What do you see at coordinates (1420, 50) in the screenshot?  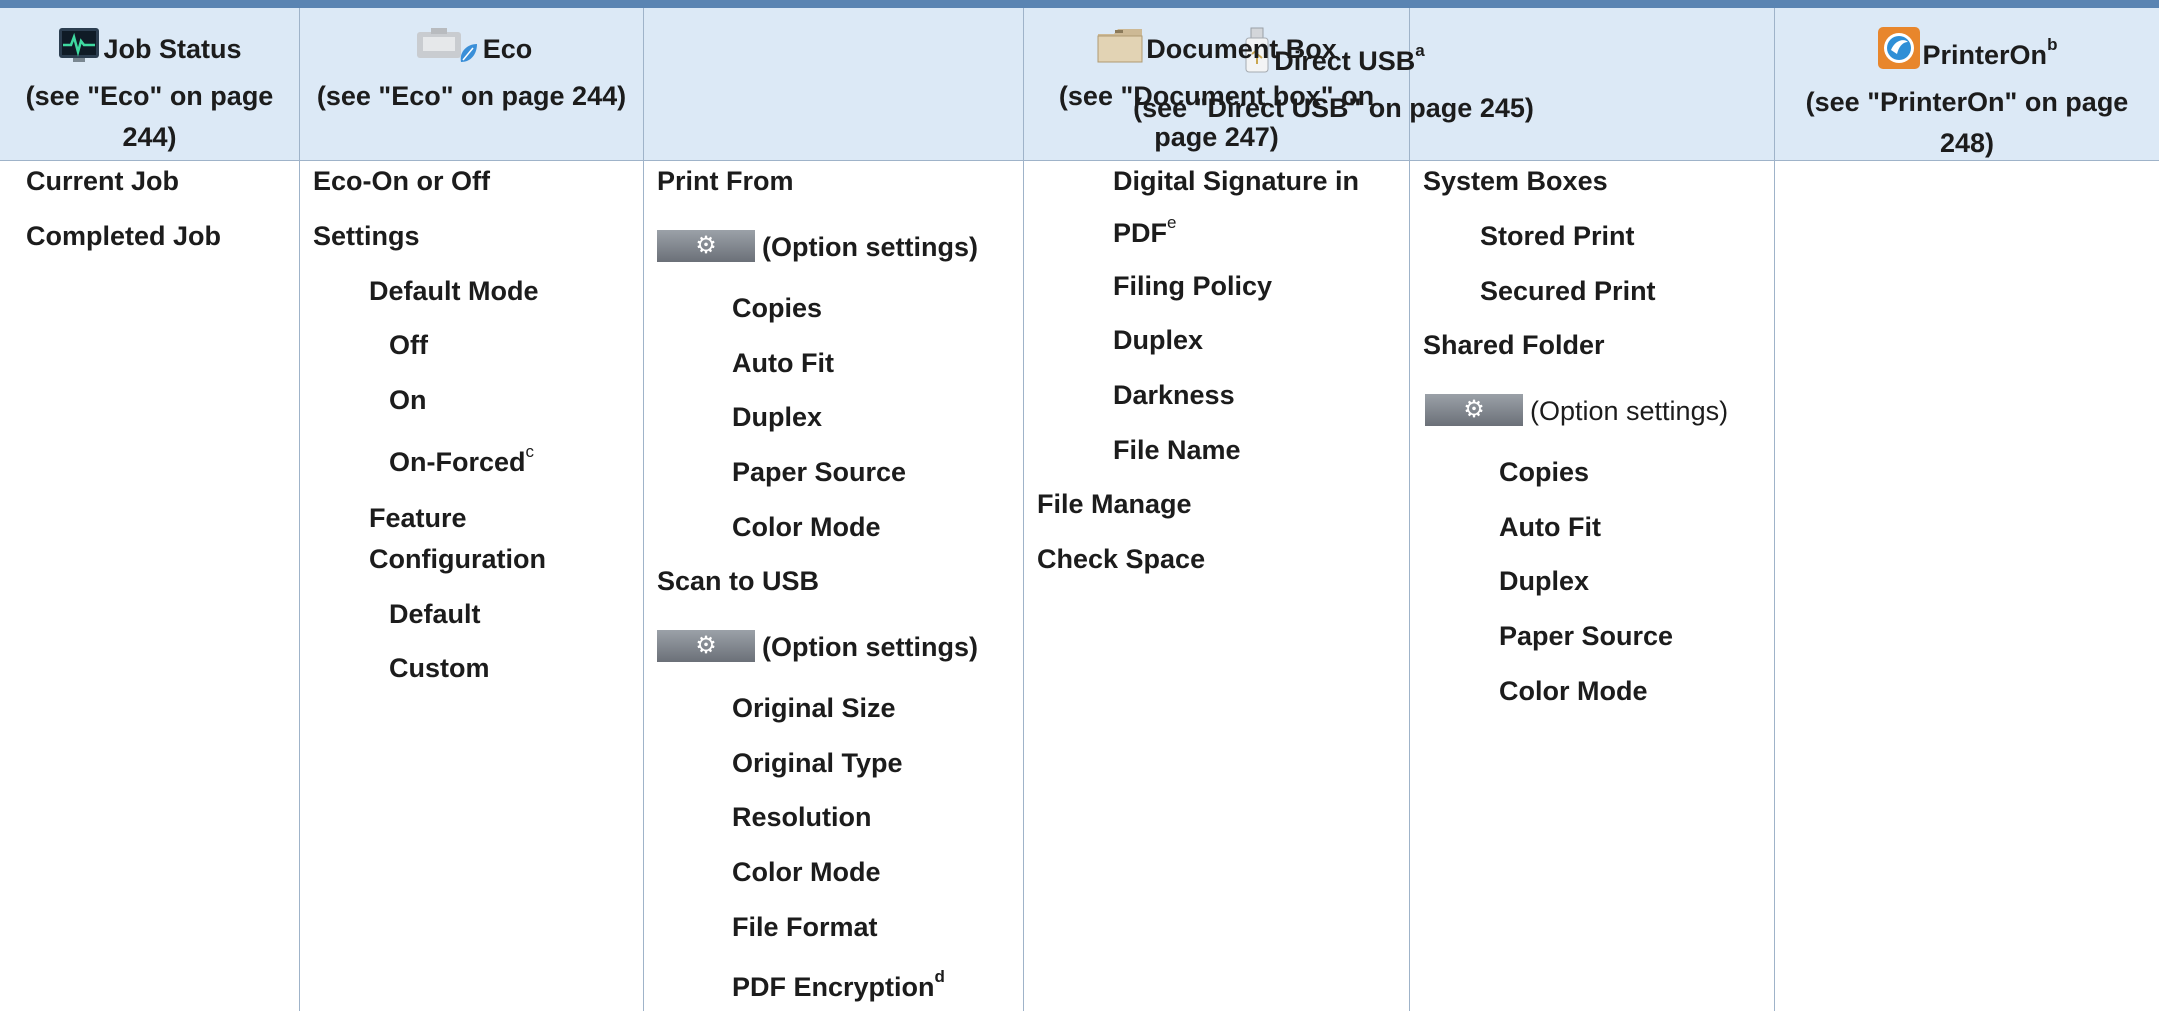 I see `direct-usb-footnote: a` at bounding box center [1420, 50].